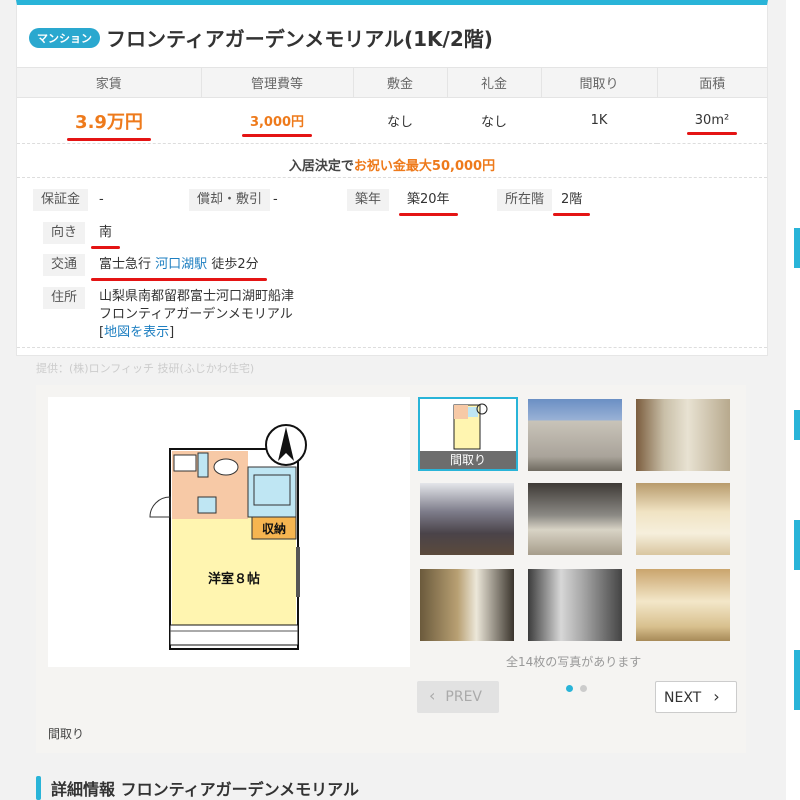 This screenshot has width=800, height=800. I want to click on station-link: 河口湖駅, so click(181, 264).